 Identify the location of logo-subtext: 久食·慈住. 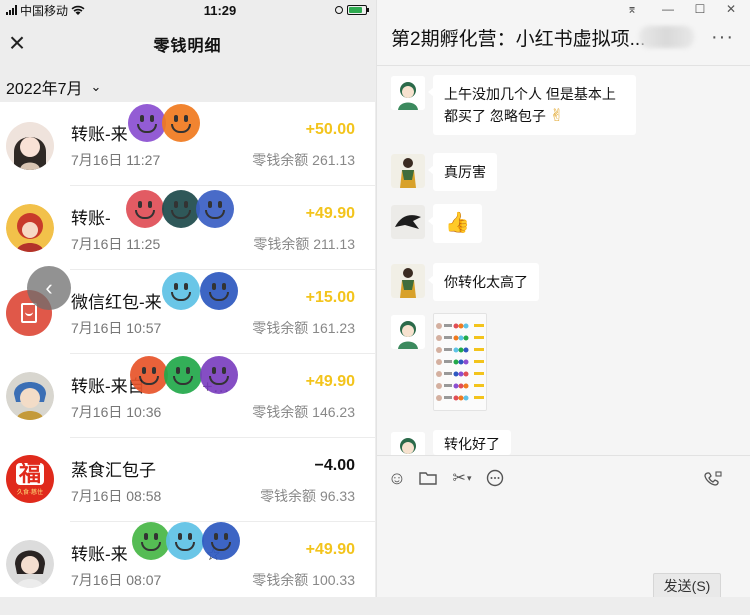
(30, 492).